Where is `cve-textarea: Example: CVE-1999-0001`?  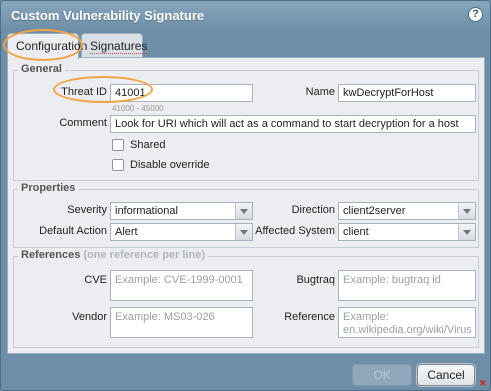 cve-textarea: Example: CVE-1999-0001 is located at coordinates (181, 285).